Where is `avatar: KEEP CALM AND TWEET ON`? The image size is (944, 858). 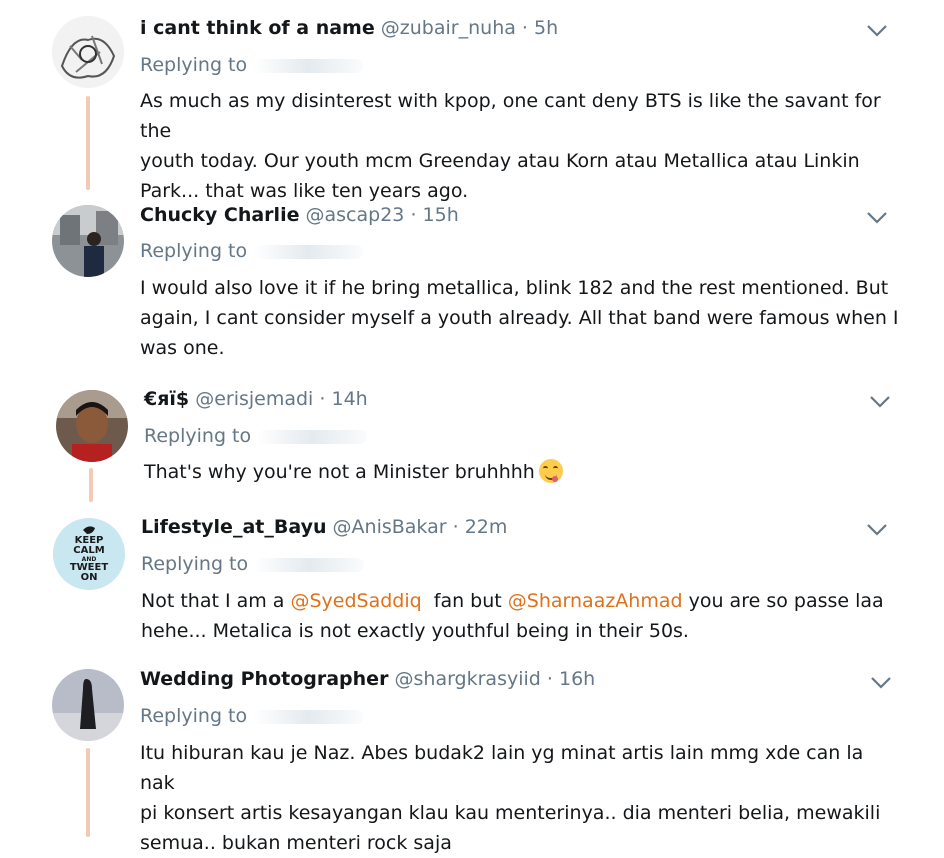
avatar: KEEP CALM AND TWEET ON is located at coordinates (89, 554).